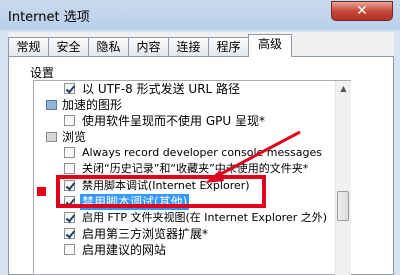  What do you see at coordinates (270, 45) in the screenshot?
I see `tab-advanced: 高级` at bounding box center [270, 45].